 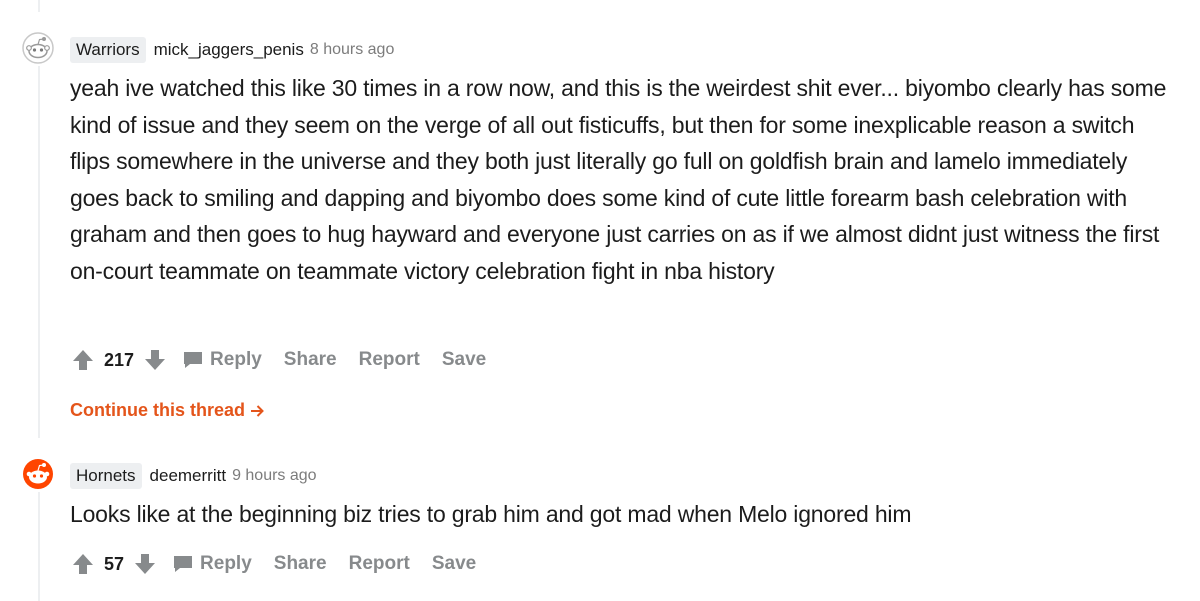 What do you see at coordinates (229, 50) in the screenshot?
I see `author-link: mick_jaggers_penis` at bounding box center [229, 50].